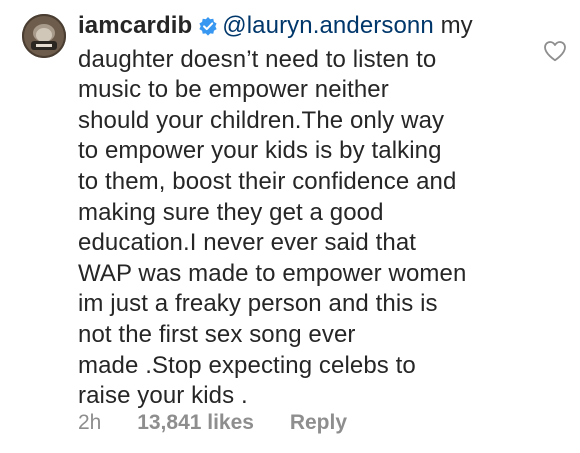 The width and height of the screenshot is (580, 453). Describe the element at coordinates (258, 304) in the screenshot. I see `comment-text-line: im just a freaky person and this is` at that location.